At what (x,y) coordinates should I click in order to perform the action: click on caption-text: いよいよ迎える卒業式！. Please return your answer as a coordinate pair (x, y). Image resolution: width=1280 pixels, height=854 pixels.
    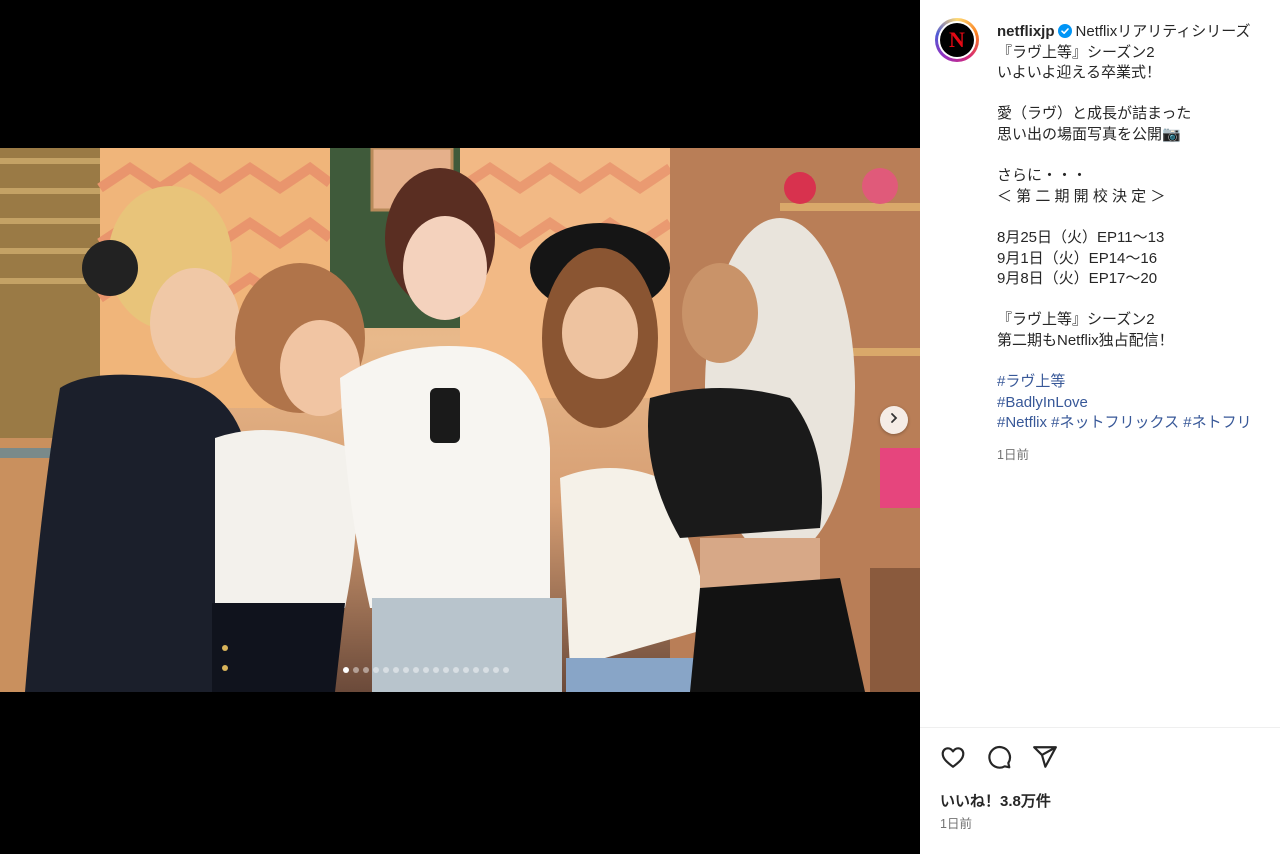
    Looking at the image, I should click on (1079, 73).